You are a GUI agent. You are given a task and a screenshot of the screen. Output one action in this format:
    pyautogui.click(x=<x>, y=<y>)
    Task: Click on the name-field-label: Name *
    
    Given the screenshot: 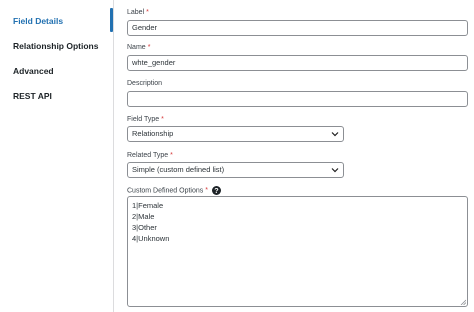 What is the action you would take?
    pyautogui.click(x=139, y=47)
    